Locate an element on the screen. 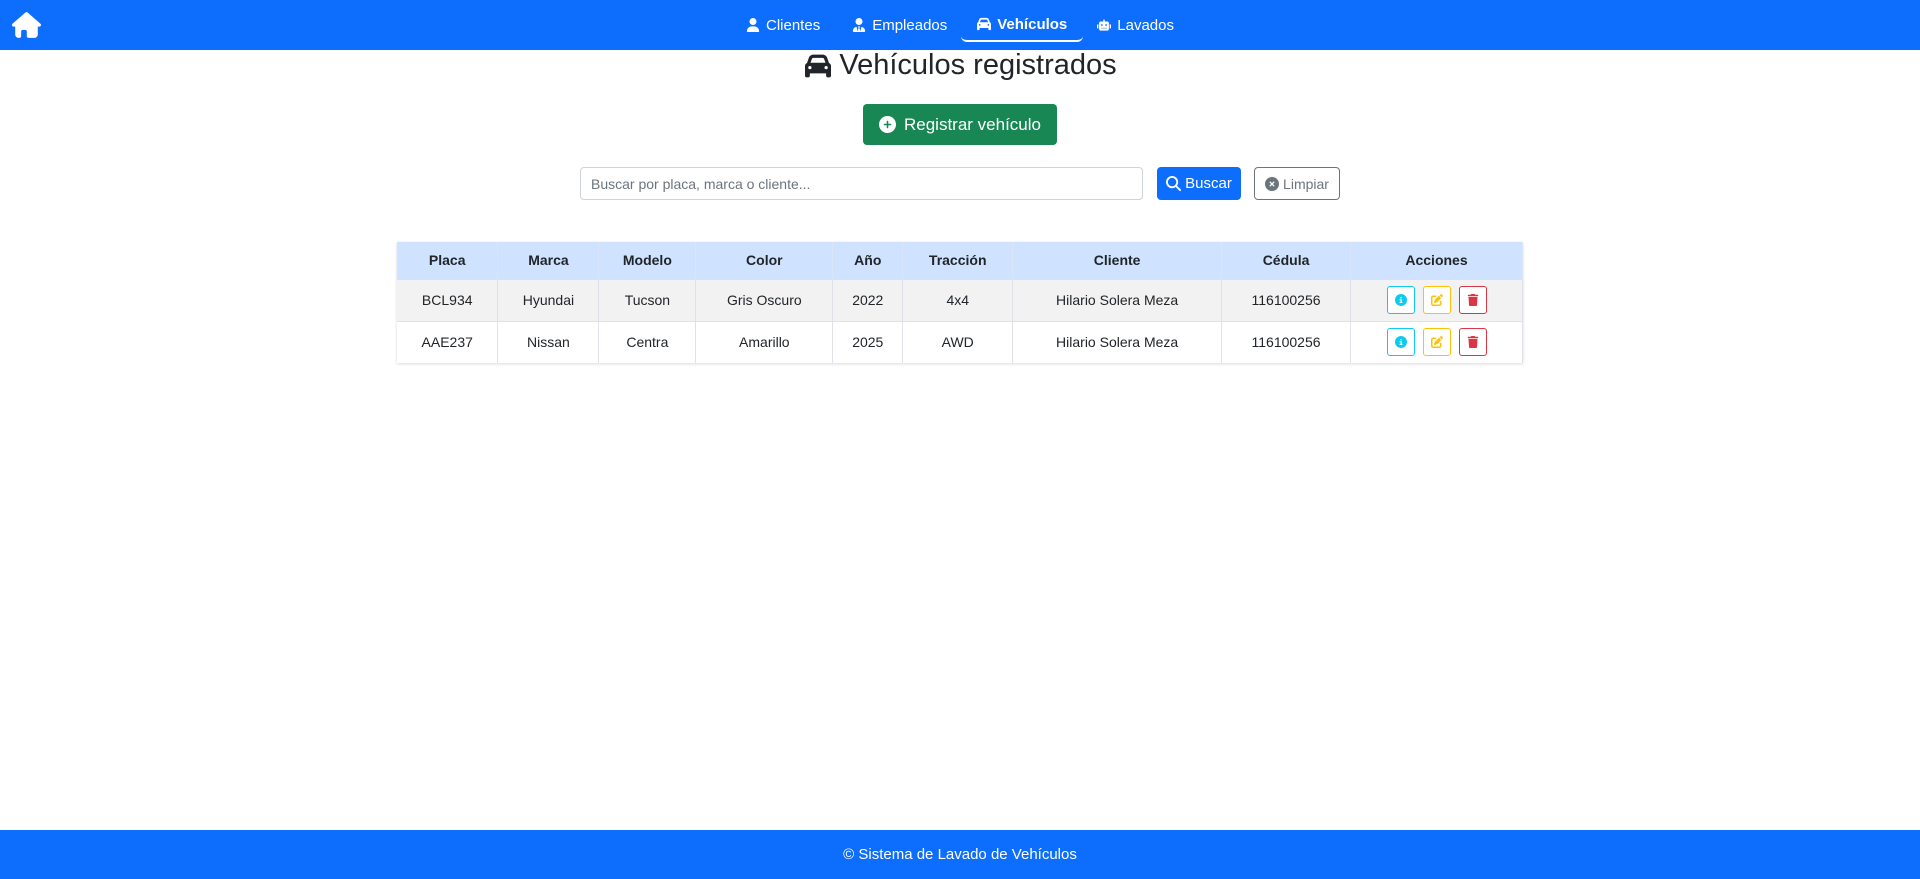 Image resolution: width=1920 pixels, height=879 pixels. nav-label: Empleados is located at coordinates (910, 25).